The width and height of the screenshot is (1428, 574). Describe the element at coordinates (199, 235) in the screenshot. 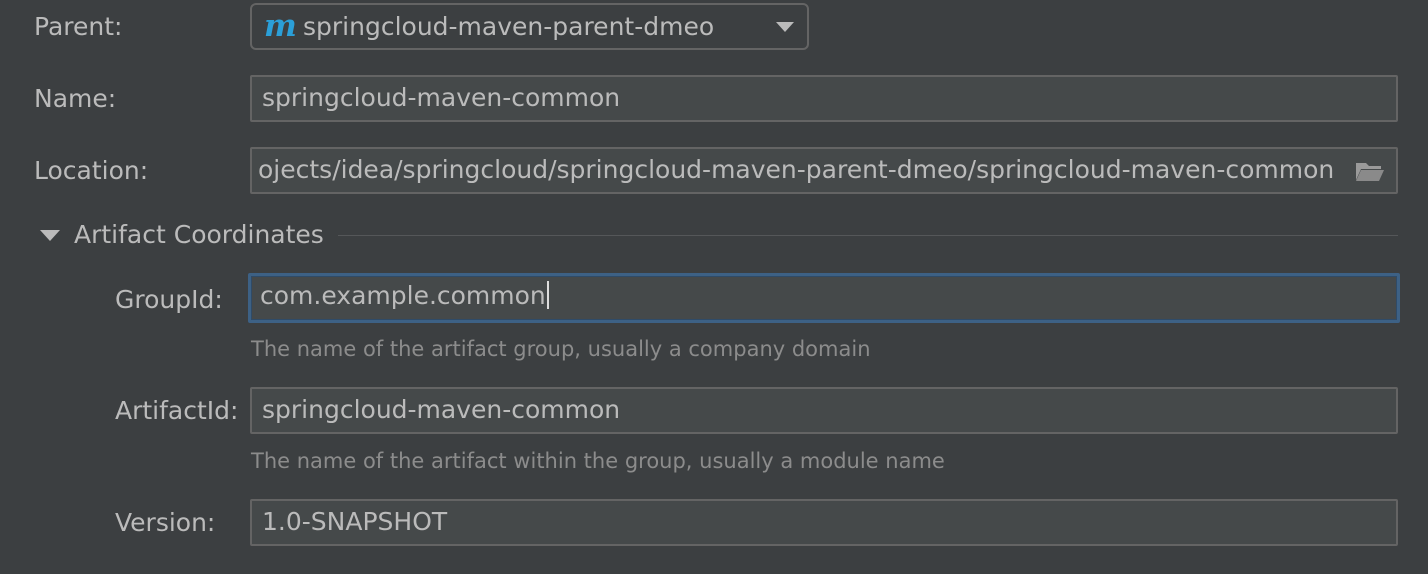

I see `artifact-section-title: Artifact Coordinates` at that location.